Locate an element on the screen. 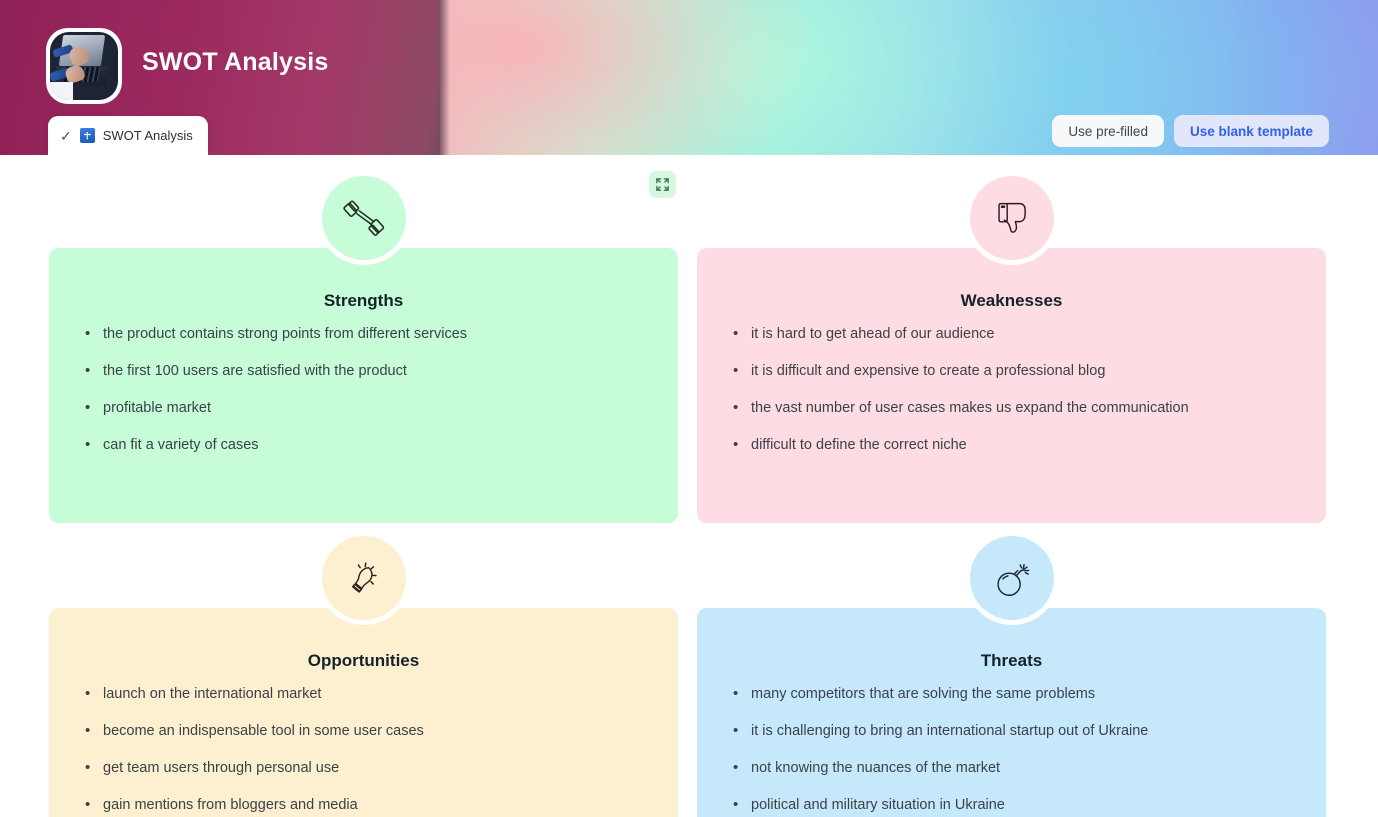 Image resolution: width=1378 pixels, height=817 pixels. header-actions: Use pre-filled Use blank template is located at coordinates (1190, 131).